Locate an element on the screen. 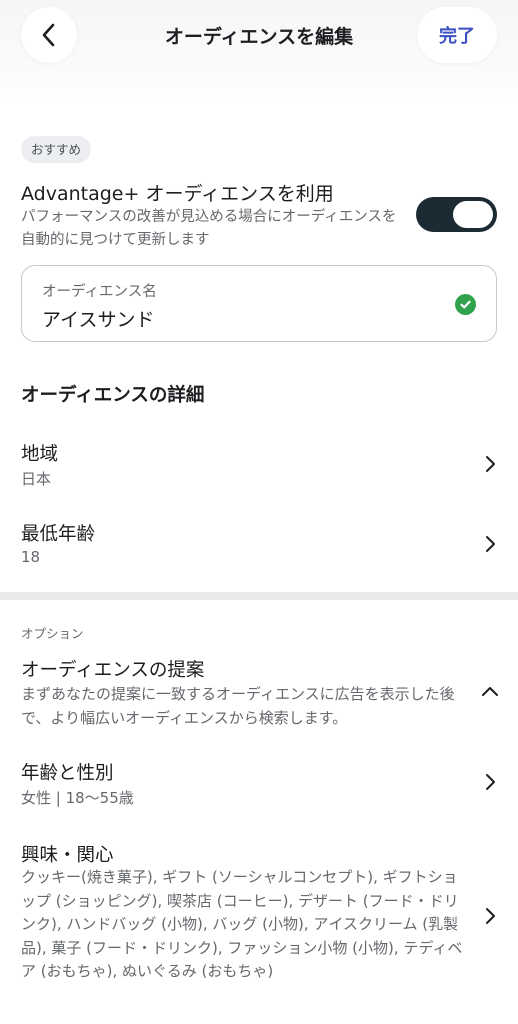 This screenshot has width=518, height=1024. done-button: 完了 is located at coordinates (457, 35).